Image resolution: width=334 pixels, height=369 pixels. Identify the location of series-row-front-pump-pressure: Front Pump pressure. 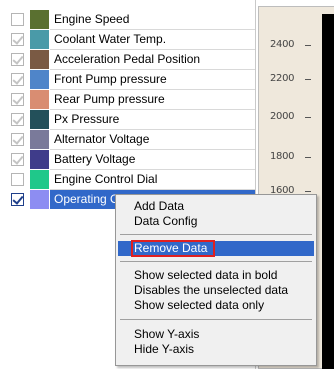
(127, 79).